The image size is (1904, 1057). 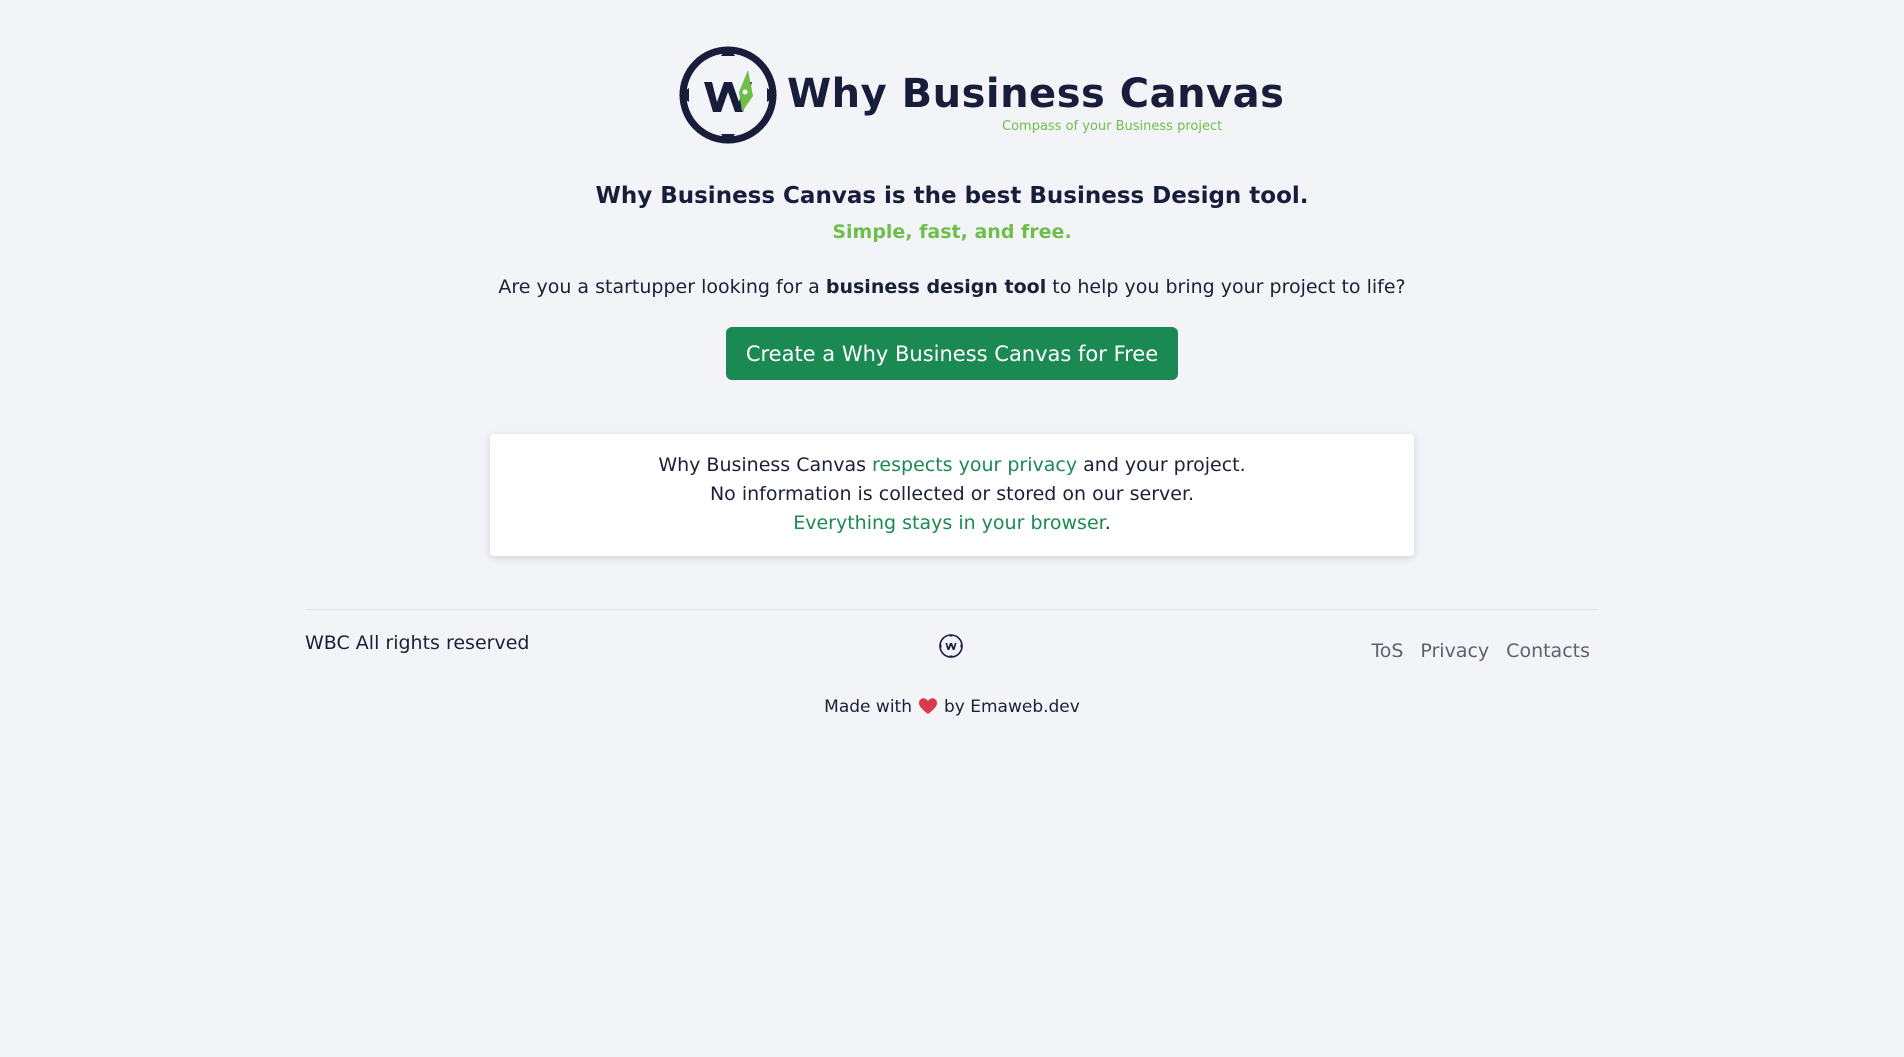 I want to click on footer-link-tos: ToS, so click(x=1387, y=651).